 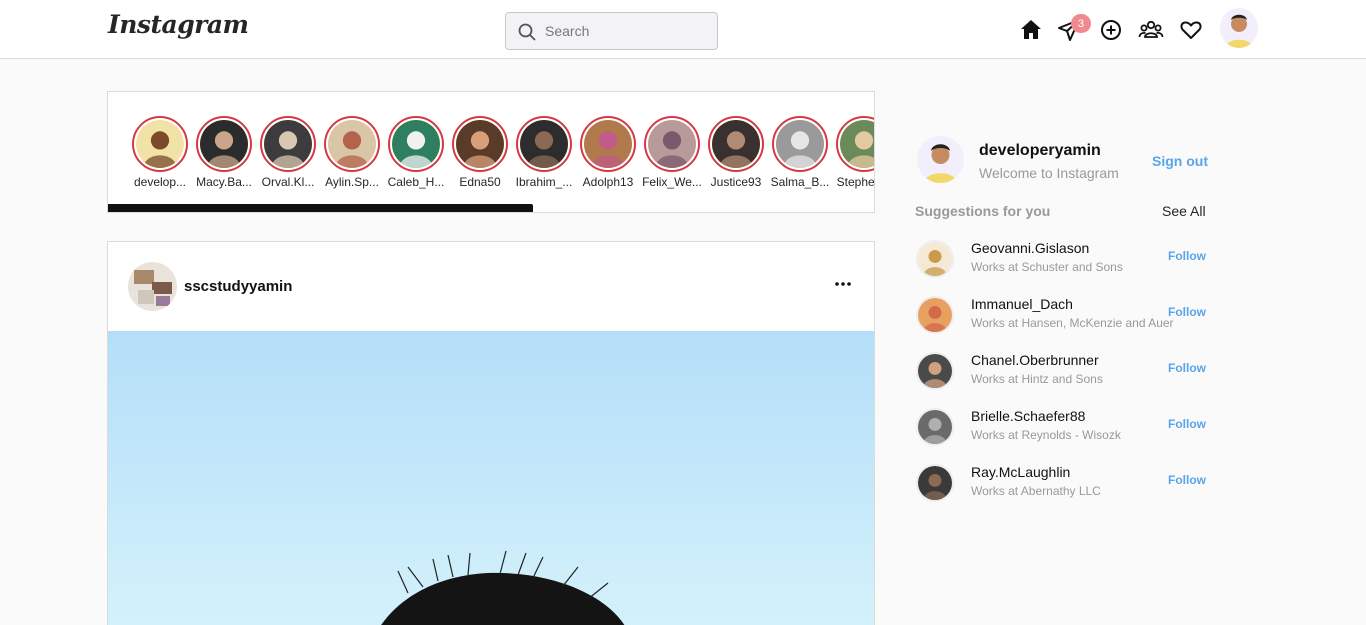 What do you see at coordinates (1151, 30) in the screenshot?
I see `people-icon` at bounding box center [1151, 30].